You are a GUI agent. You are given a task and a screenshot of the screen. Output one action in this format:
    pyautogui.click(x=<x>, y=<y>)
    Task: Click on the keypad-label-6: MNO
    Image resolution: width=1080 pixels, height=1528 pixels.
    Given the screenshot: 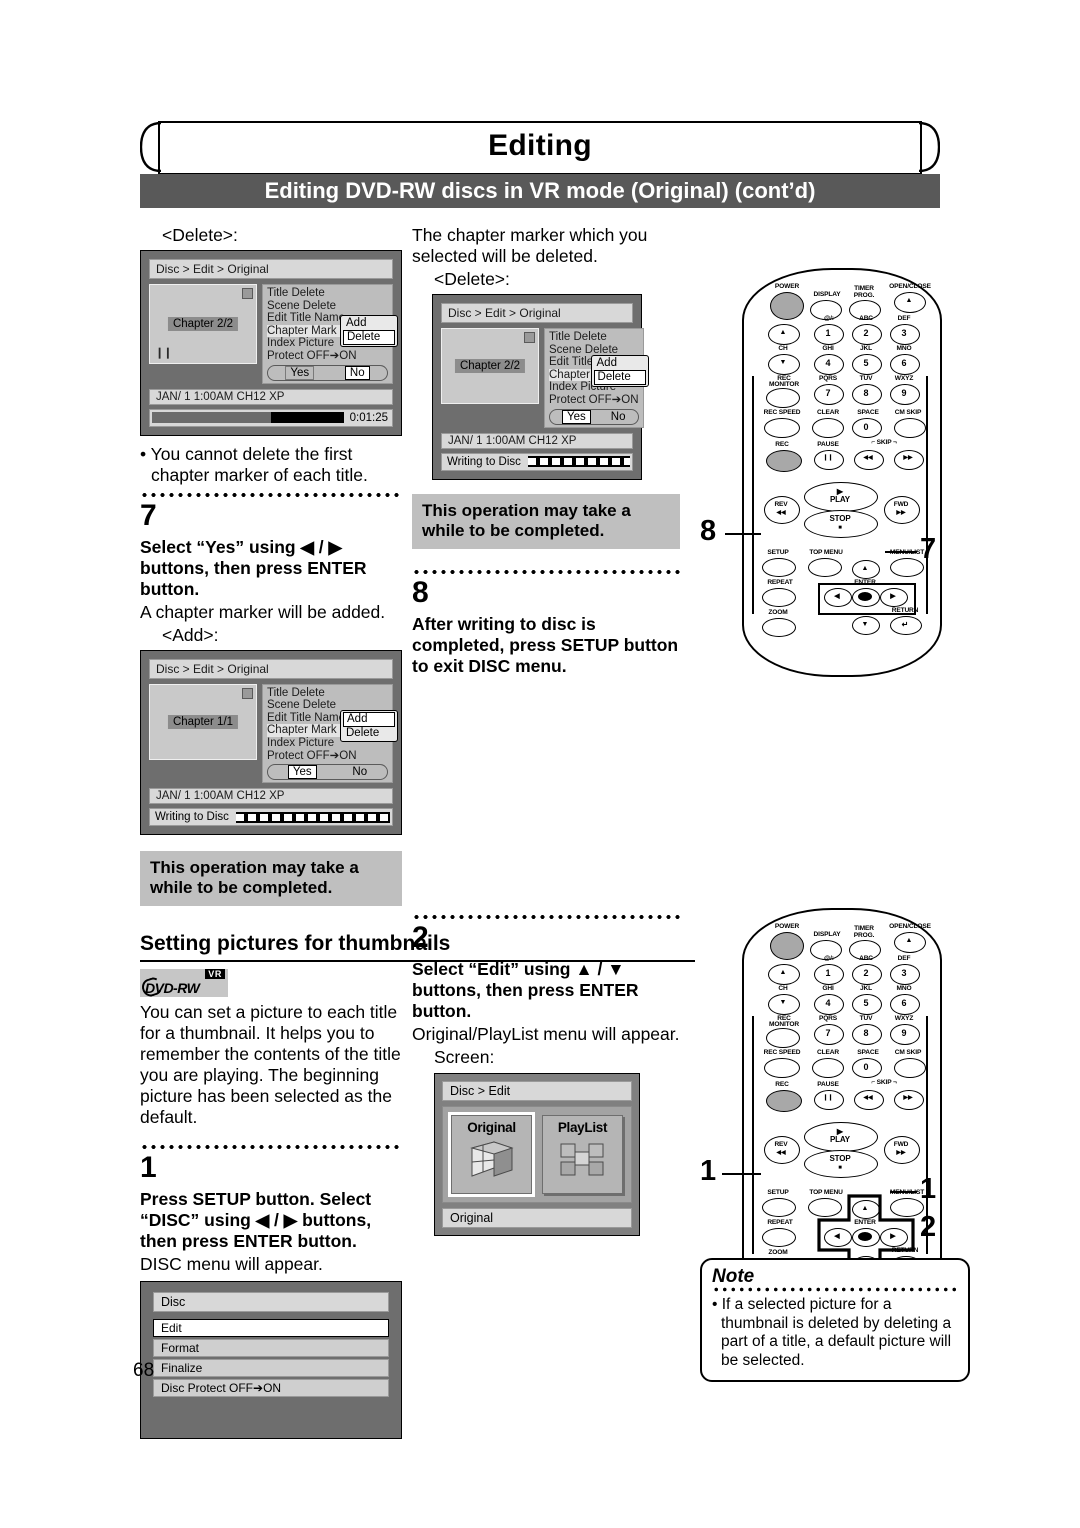 What is the action you would take?
    pyautogui.click(x=904, y=988)
    